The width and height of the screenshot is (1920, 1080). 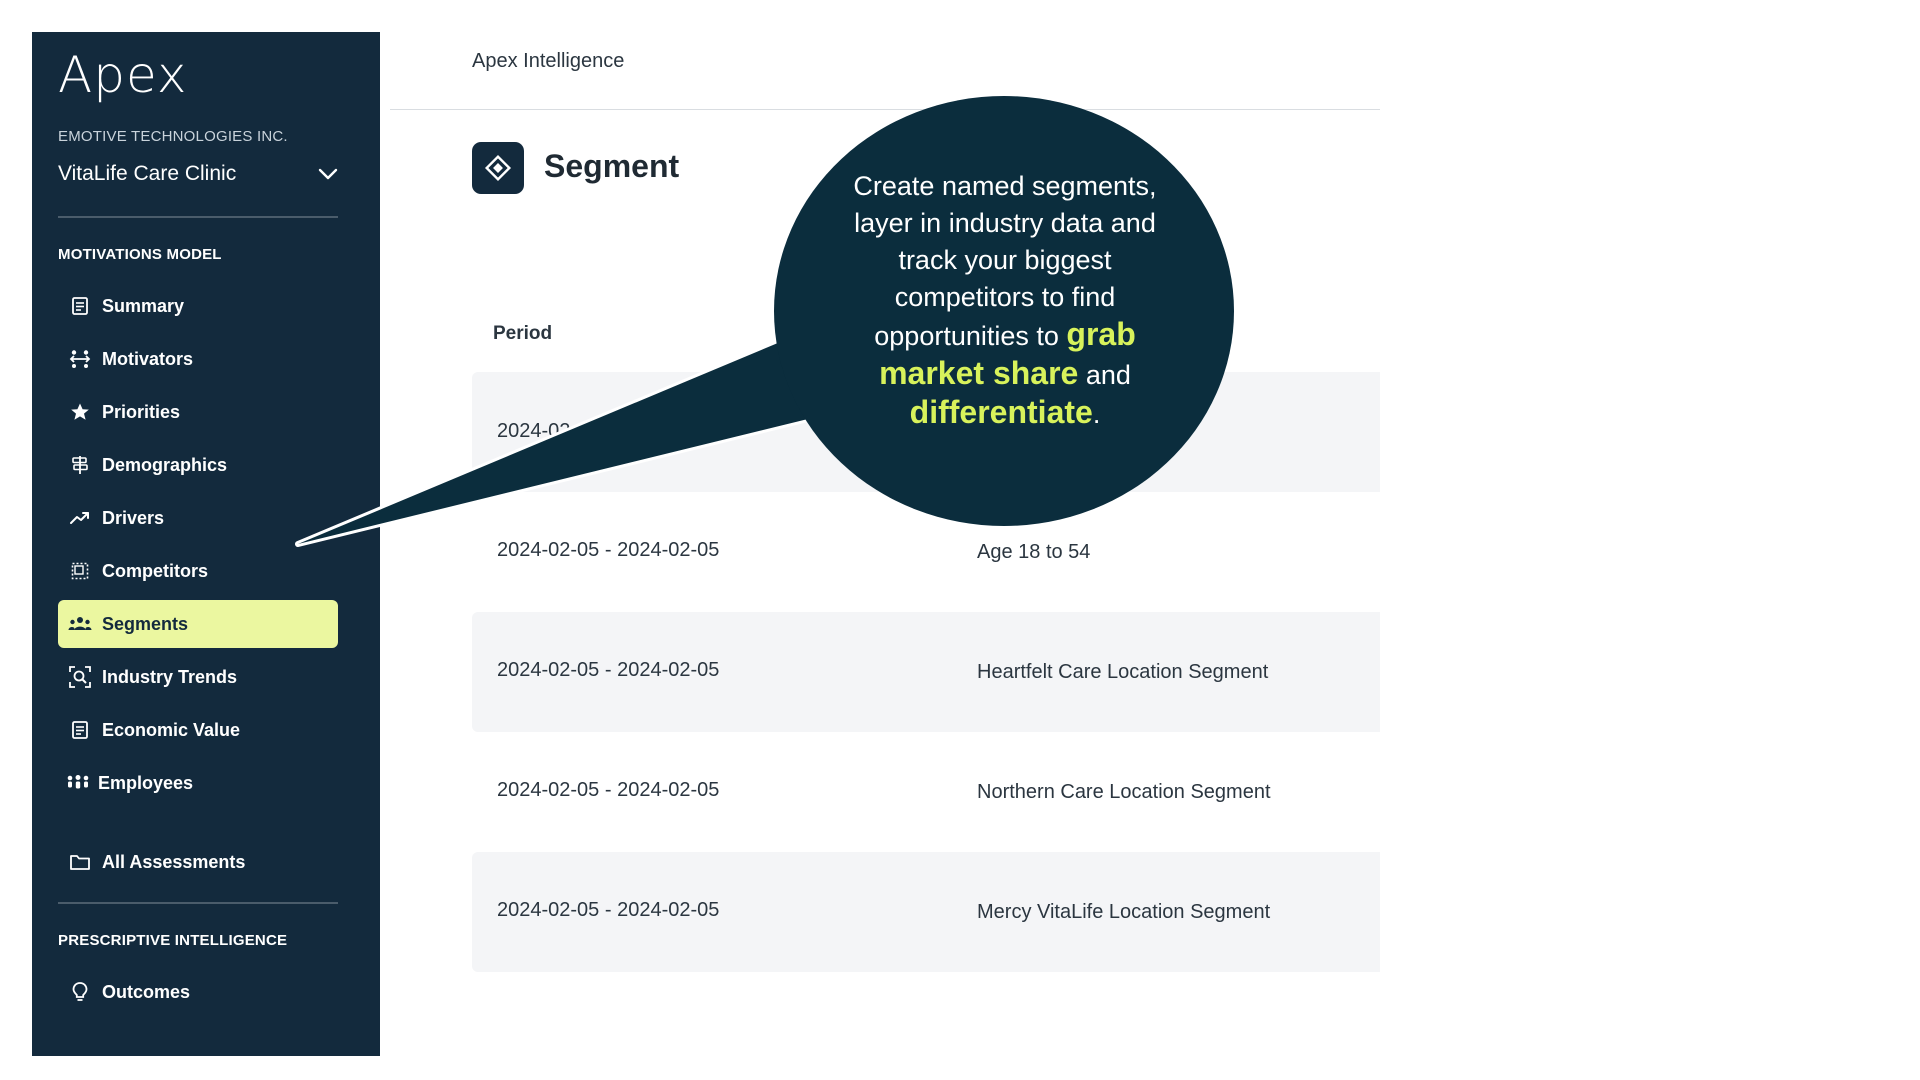 I want to click on callout-connector: and, so click(x=1104, y=375).